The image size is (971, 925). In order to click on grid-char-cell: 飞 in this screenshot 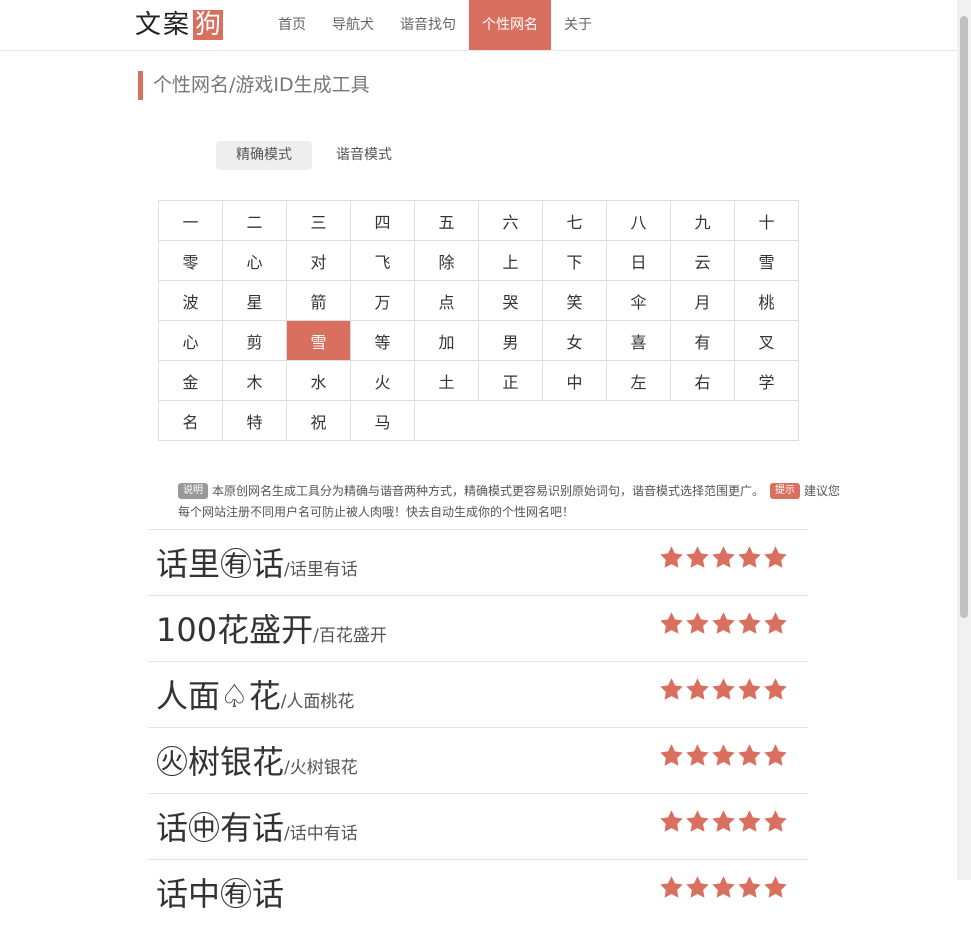, I will do `click(382, 260)`.